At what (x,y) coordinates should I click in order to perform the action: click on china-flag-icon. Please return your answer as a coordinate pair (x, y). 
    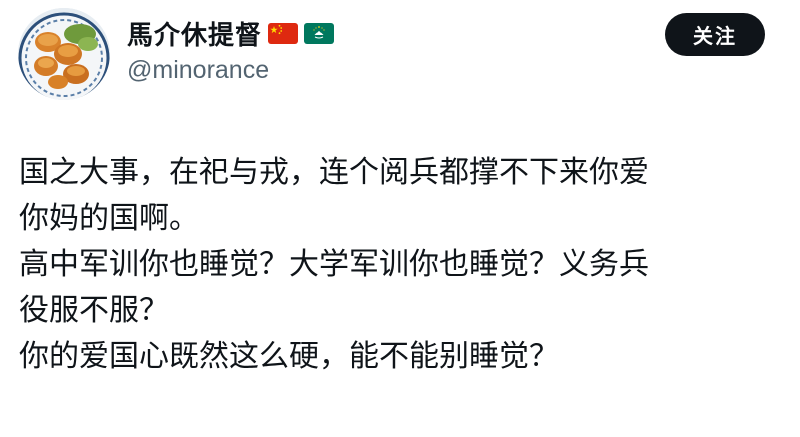
    Looking at the image, I should click on (283, 33).